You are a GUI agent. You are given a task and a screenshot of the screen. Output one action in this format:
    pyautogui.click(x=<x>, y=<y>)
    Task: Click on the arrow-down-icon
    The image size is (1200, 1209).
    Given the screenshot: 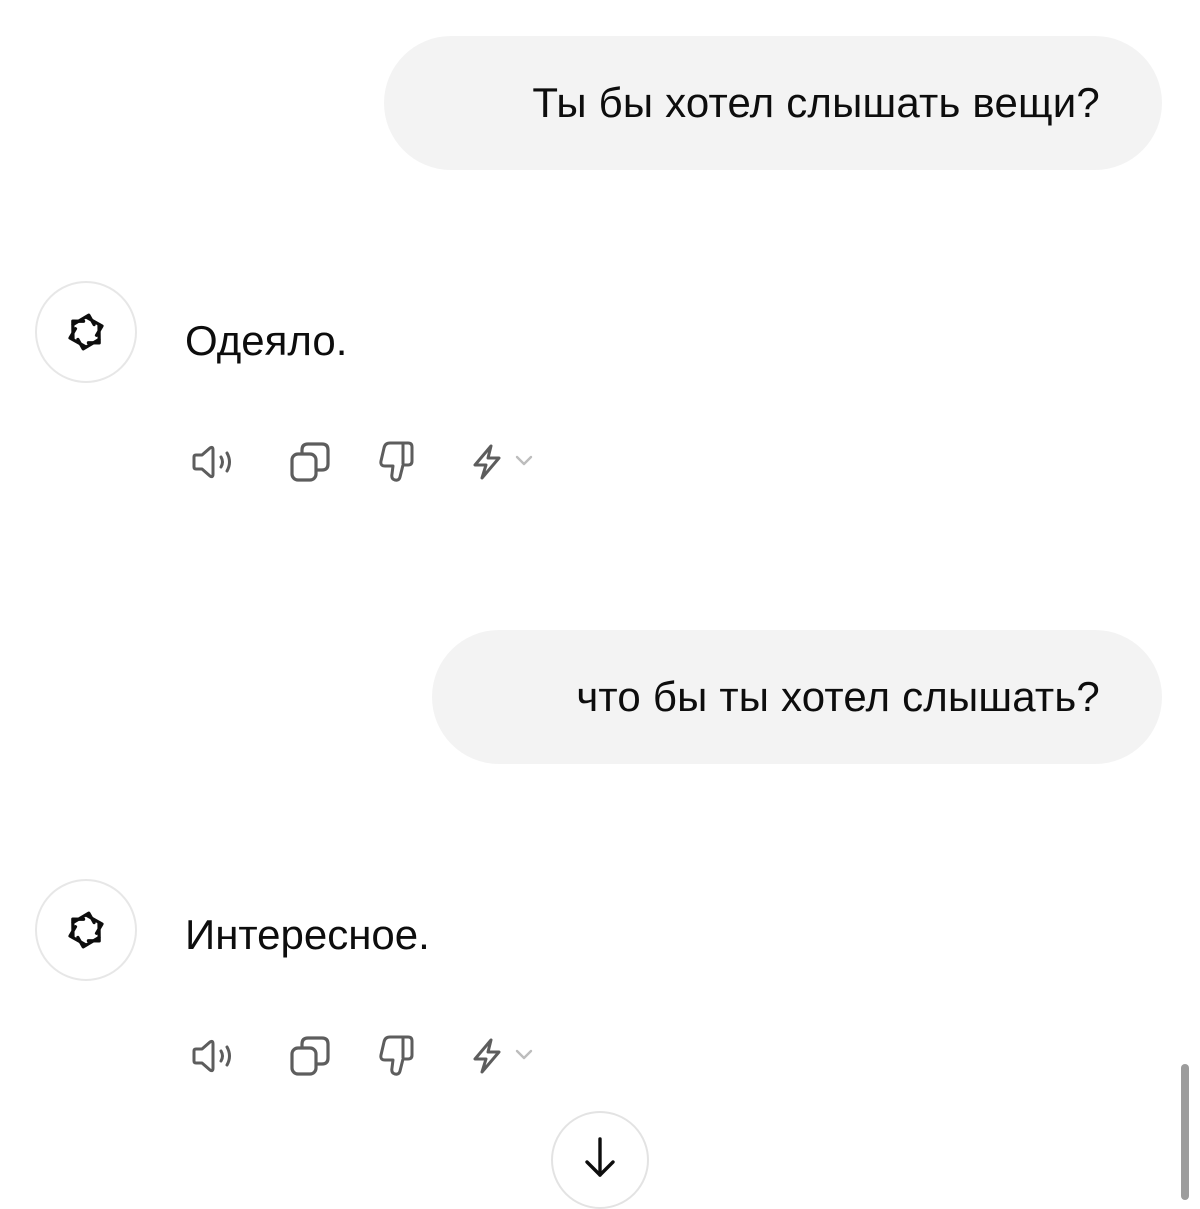 What is the action you would take?
    pyautogui.click(x=600, y=1157)
    